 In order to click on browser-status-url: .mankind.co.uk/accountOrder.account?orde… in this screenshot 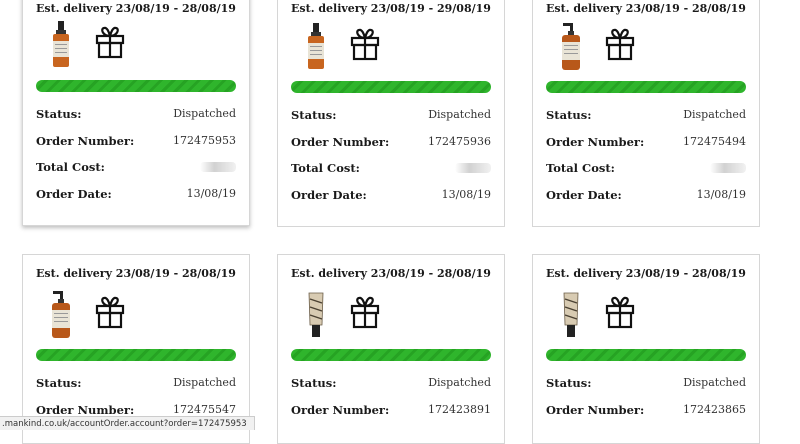, I will do `click(127, 423)`.